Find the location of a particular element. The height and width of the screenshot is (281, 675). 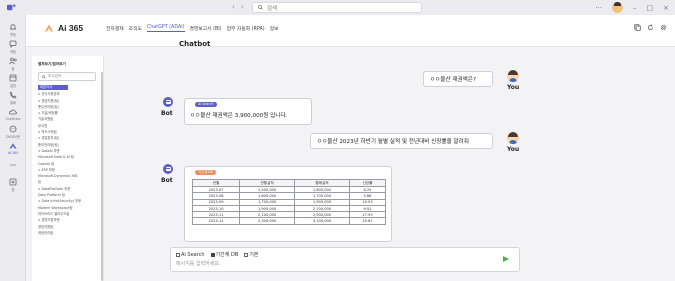

rail-item-bot: DYDEV봇 is located at coordinates (13, 132).